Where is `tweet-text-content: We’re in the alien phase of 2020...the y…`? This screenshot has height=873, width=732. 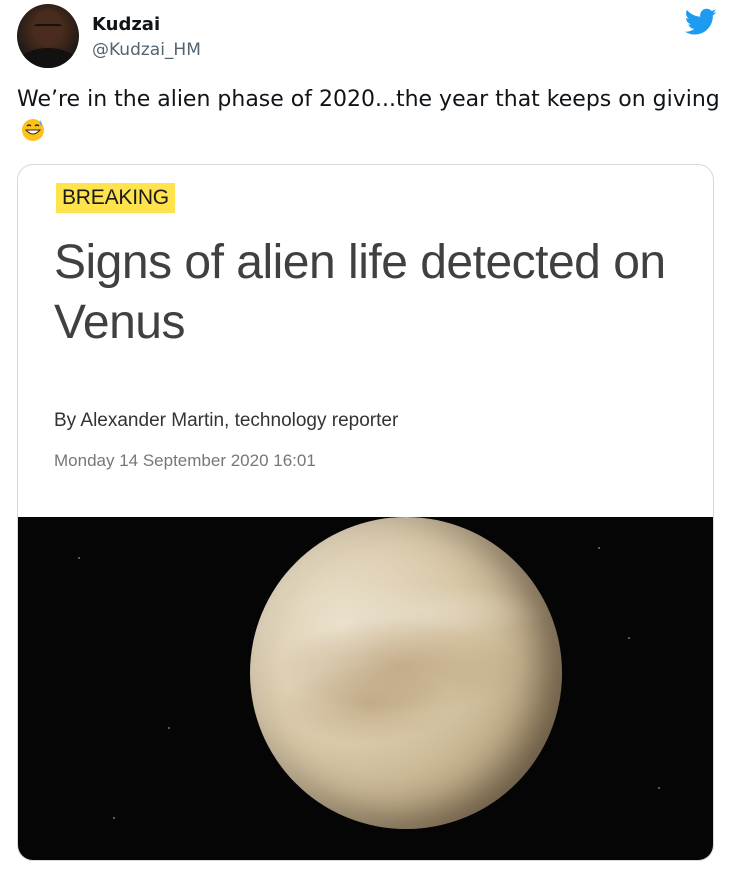
tweet-text-content: We’re in the alien phase of 2020...the y… is located at coordinates (368, 99).